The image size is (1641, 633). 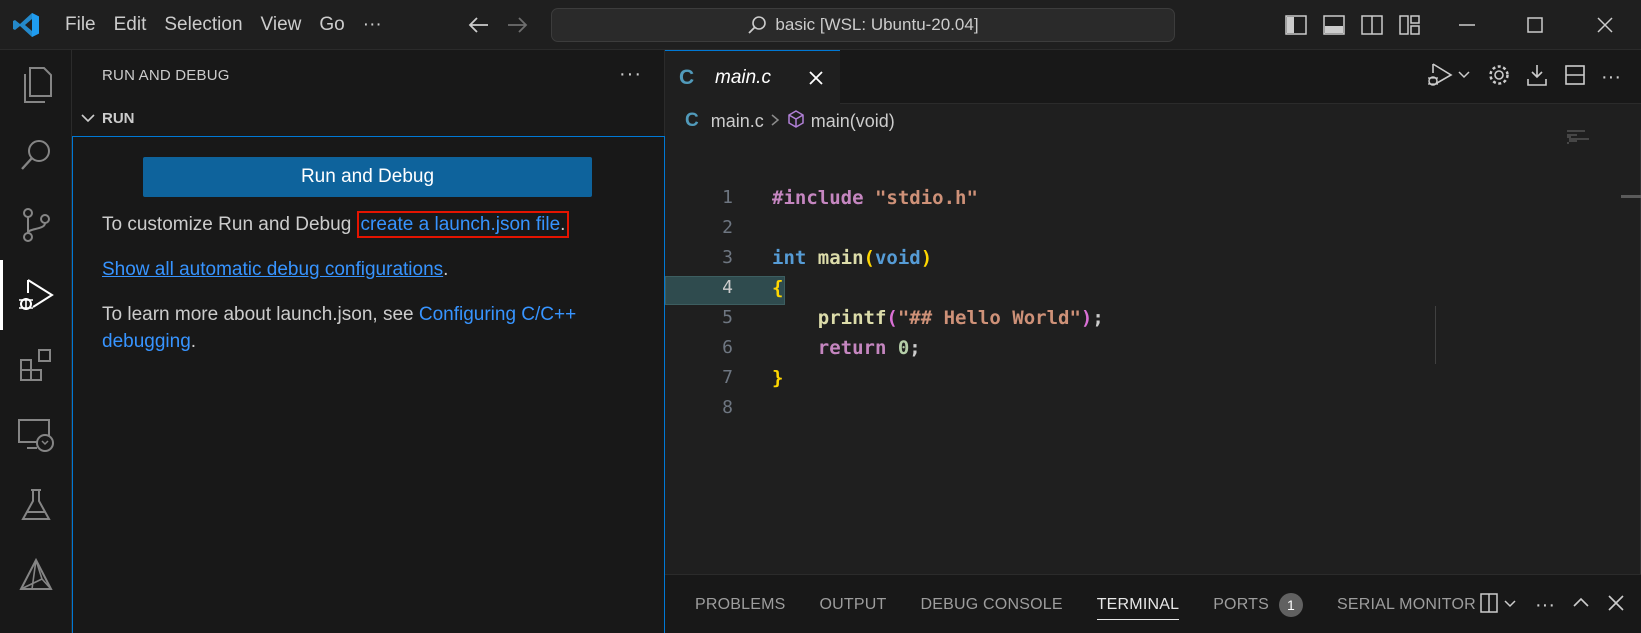 What do you see at coordinates (775, 121) in the screenshot?
I see `chevron-right-icon` at bounding box center [775, 121].